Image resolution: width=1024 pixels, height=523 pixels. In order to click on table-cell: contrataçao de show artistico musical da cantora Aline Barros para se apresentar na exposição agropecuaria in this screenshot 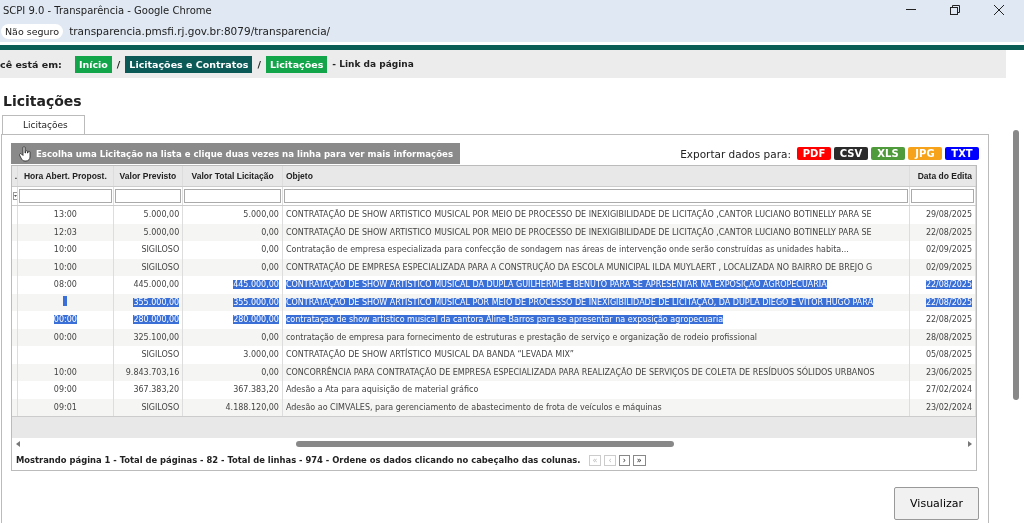, I will do `click(504, 320)`.